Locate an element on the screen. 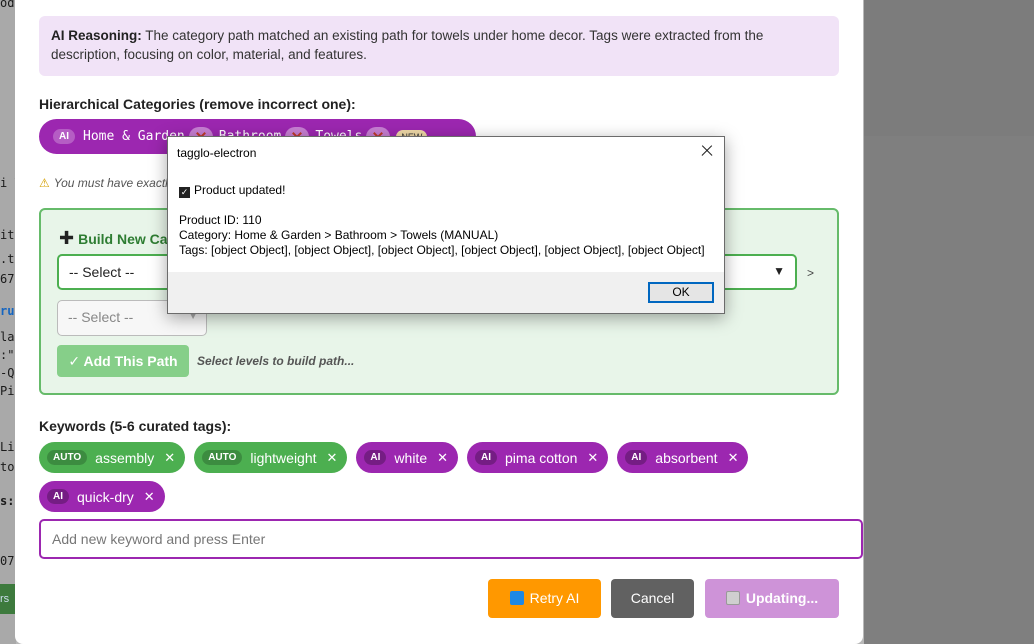 This screenshot has width=1034, height=644. add-path-button: ✓ Add This Path is located at coordinates (123, 361).